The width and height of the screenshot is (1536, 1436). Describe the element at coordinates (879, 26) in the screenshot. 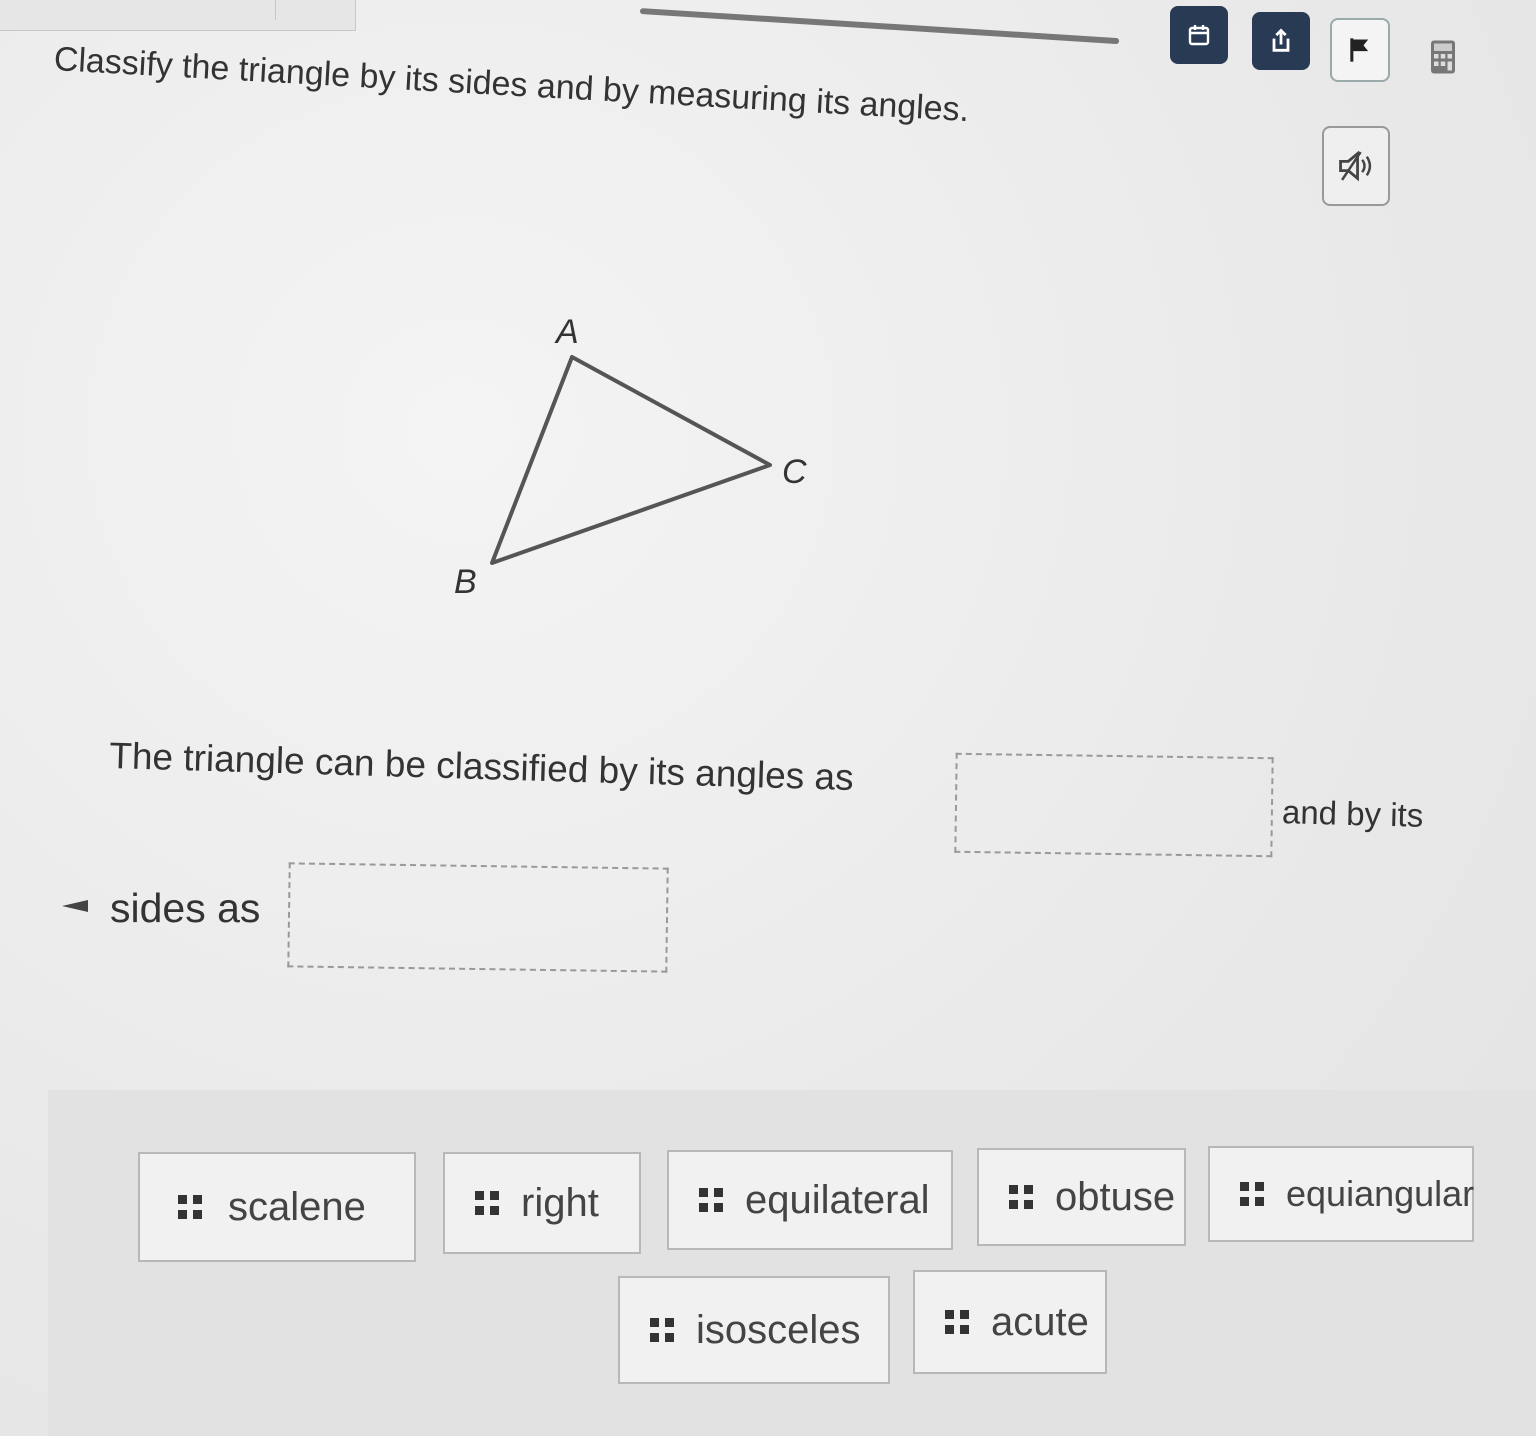

I see `progress-line` at that location.